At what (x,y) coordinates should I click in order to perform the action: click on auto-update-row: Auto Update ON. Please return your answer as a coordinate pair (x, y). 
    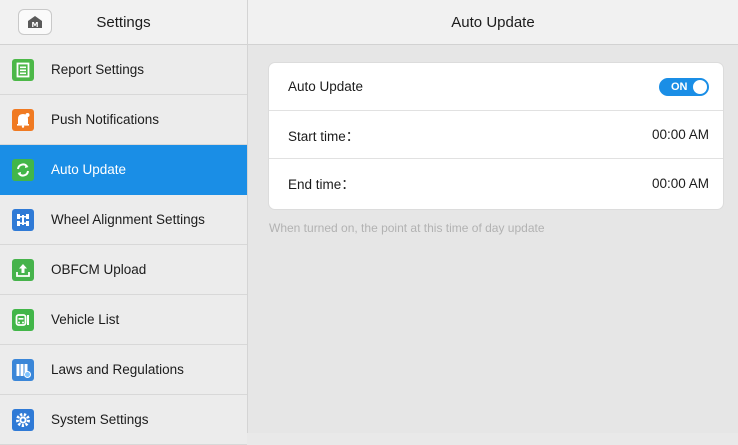
    Looking at the image, I should click on (496, 87).